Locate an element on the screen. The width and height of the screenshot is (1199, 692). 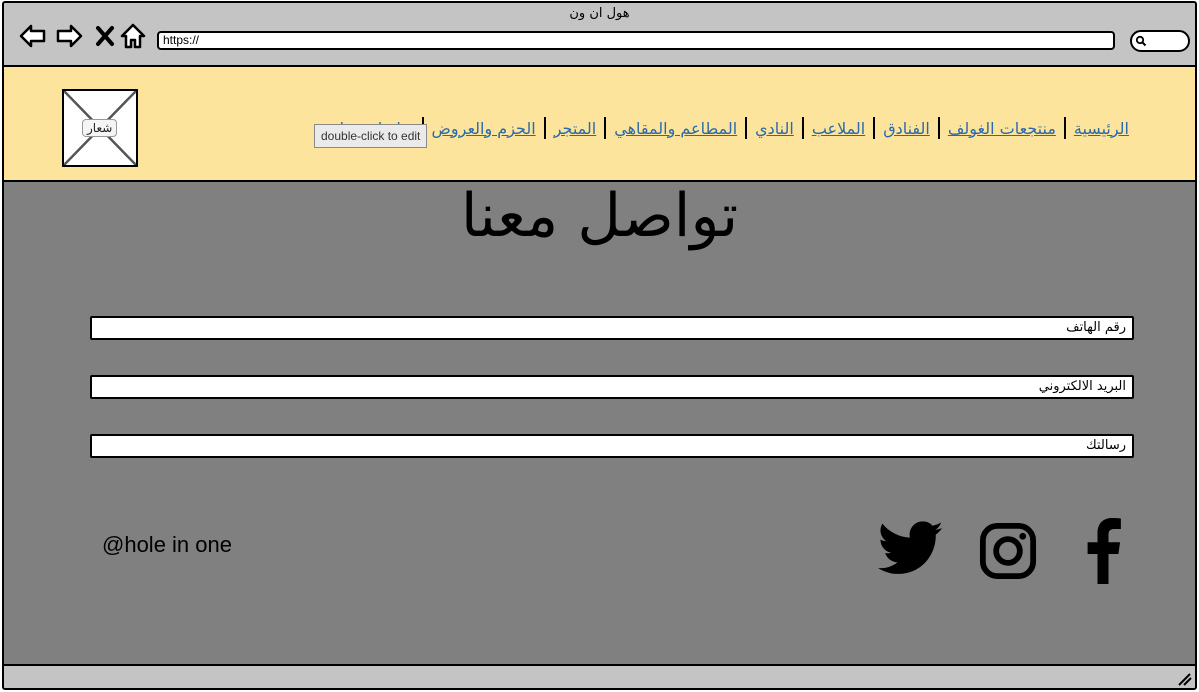
nav-club: النادي is located at coordinates (774, 128).